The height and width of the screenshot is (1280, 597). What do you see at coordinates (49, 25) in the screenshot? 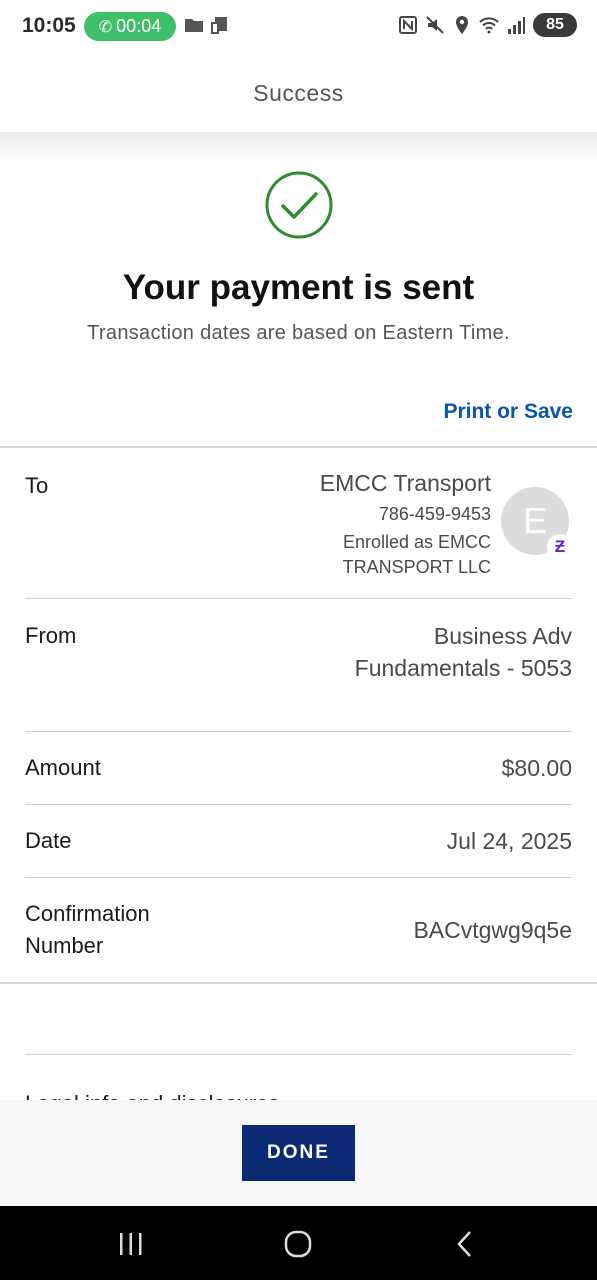
I see `status-time: 10:05` at bounding box center [49, 25].